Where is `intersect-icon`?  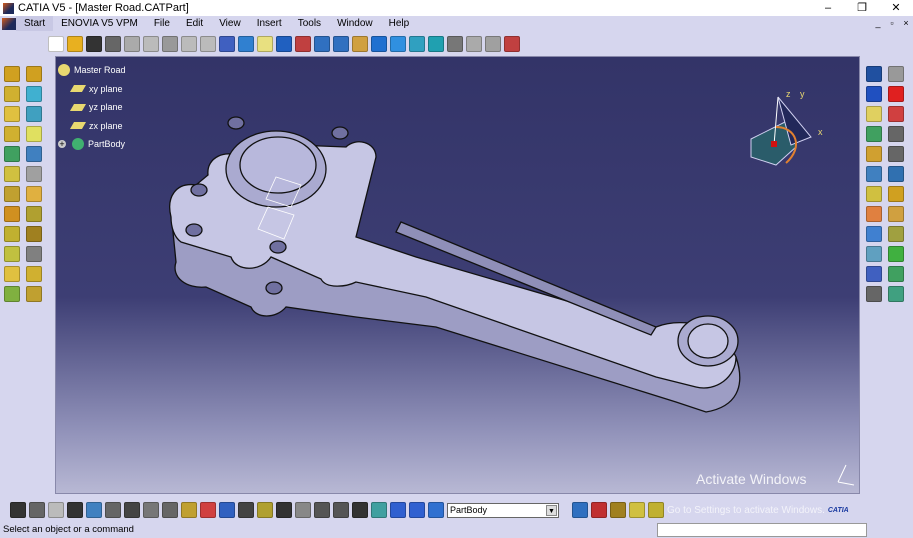 intersect-icon is located at coordinates (12, 294).